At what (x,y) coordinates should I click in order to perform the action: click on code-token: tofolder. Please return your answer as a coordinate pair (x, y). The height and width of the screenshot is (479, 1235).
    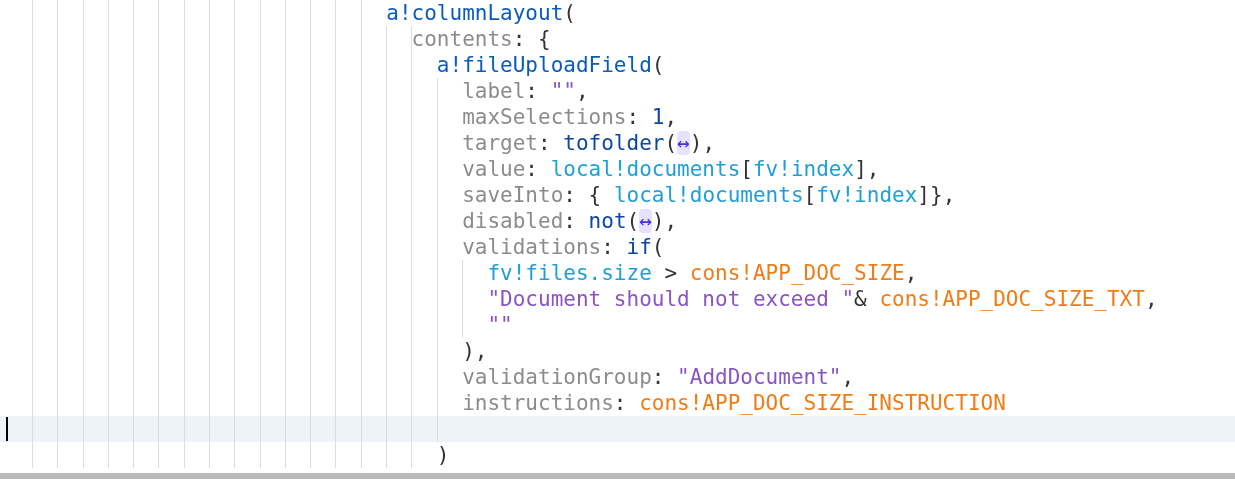
    Looking at the image, I should click on (614, 143).